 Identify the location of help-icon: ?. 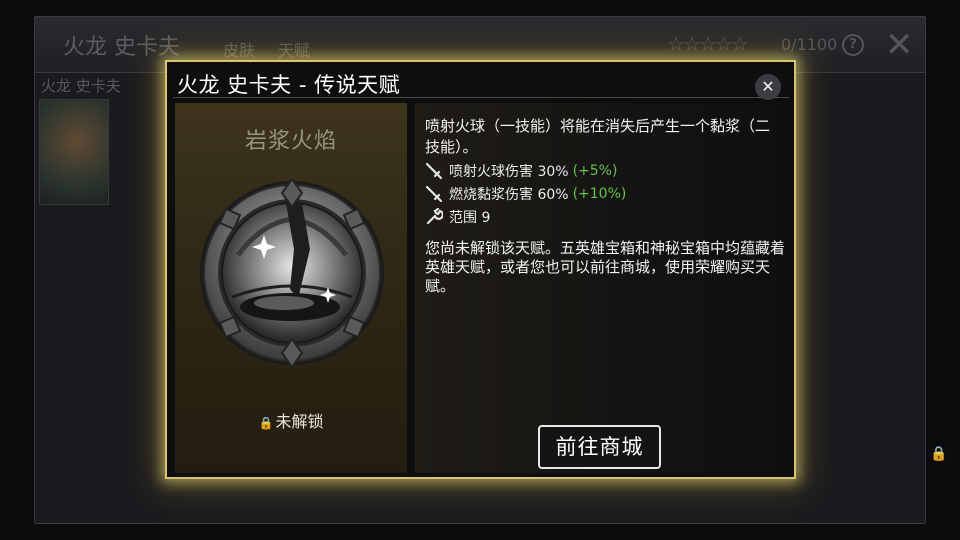
(853, 45).